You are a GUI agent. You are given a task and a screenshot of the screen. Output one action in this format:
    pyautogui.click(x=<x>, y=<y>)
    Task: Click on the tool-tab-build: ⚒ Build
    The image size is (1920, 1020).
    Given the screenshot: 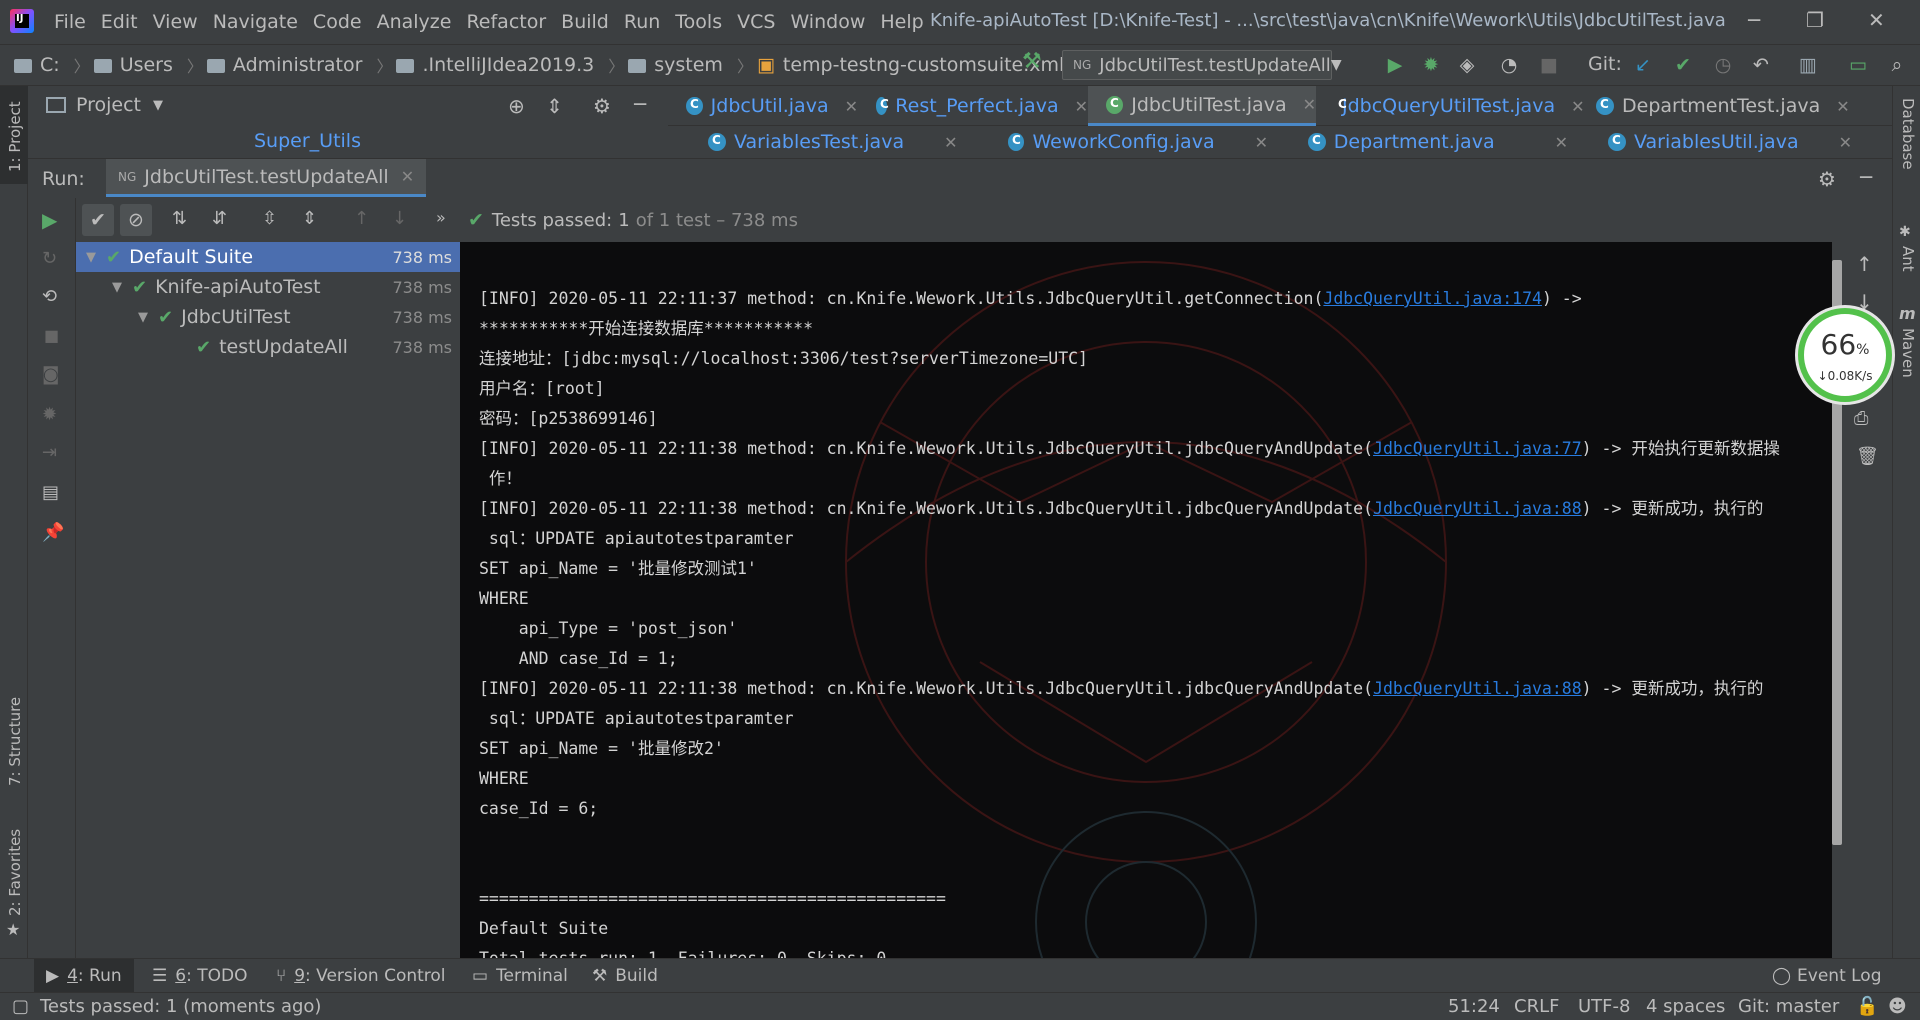 What is the action you would take?
    pyautogui.click(x=625, y=976)
    